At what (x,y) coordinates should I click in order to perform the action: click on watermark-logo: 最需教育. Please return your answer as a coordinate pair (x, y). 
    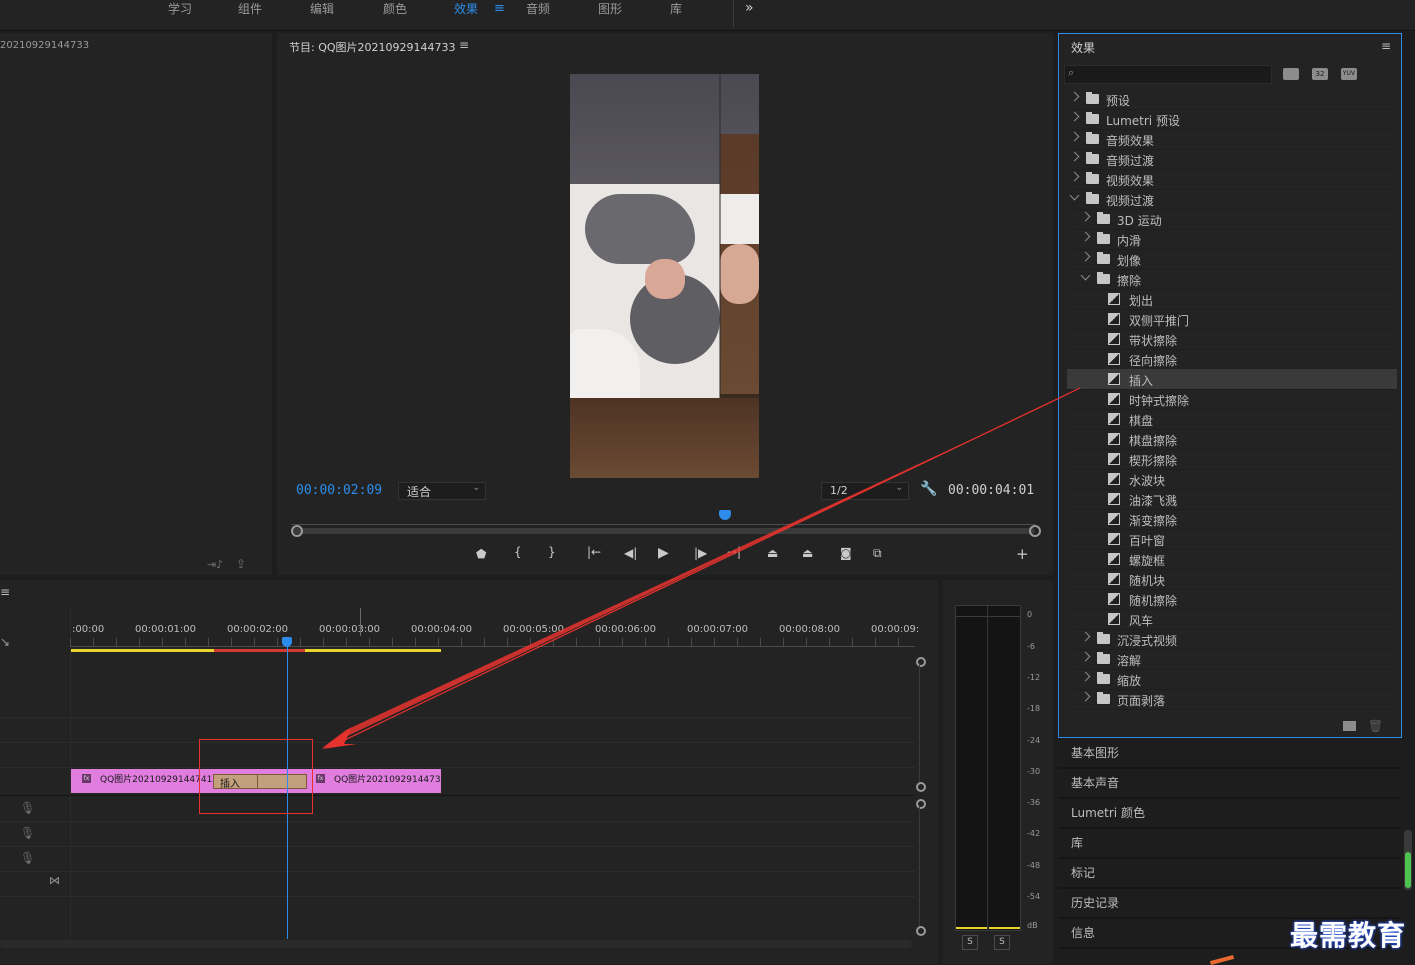
    Looking at the image, I should click on (1348, 935).